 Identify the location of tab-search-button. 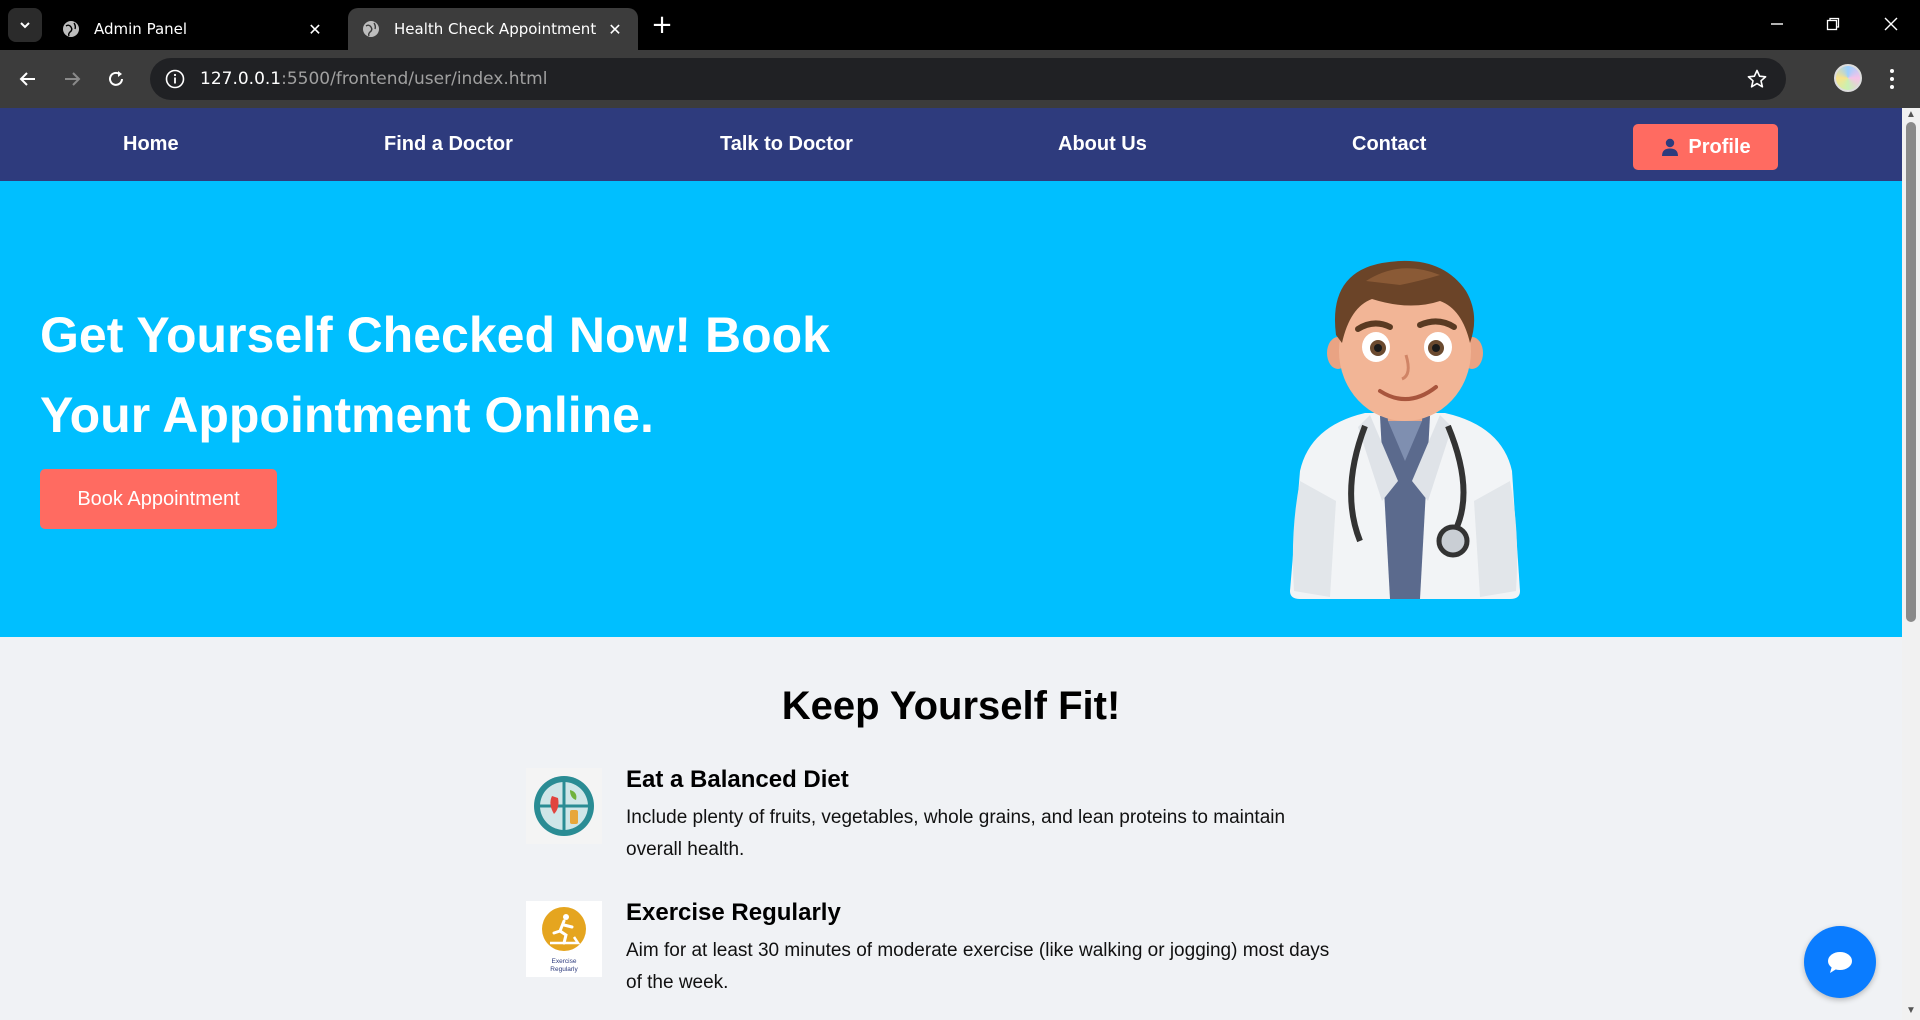
(25, 25).